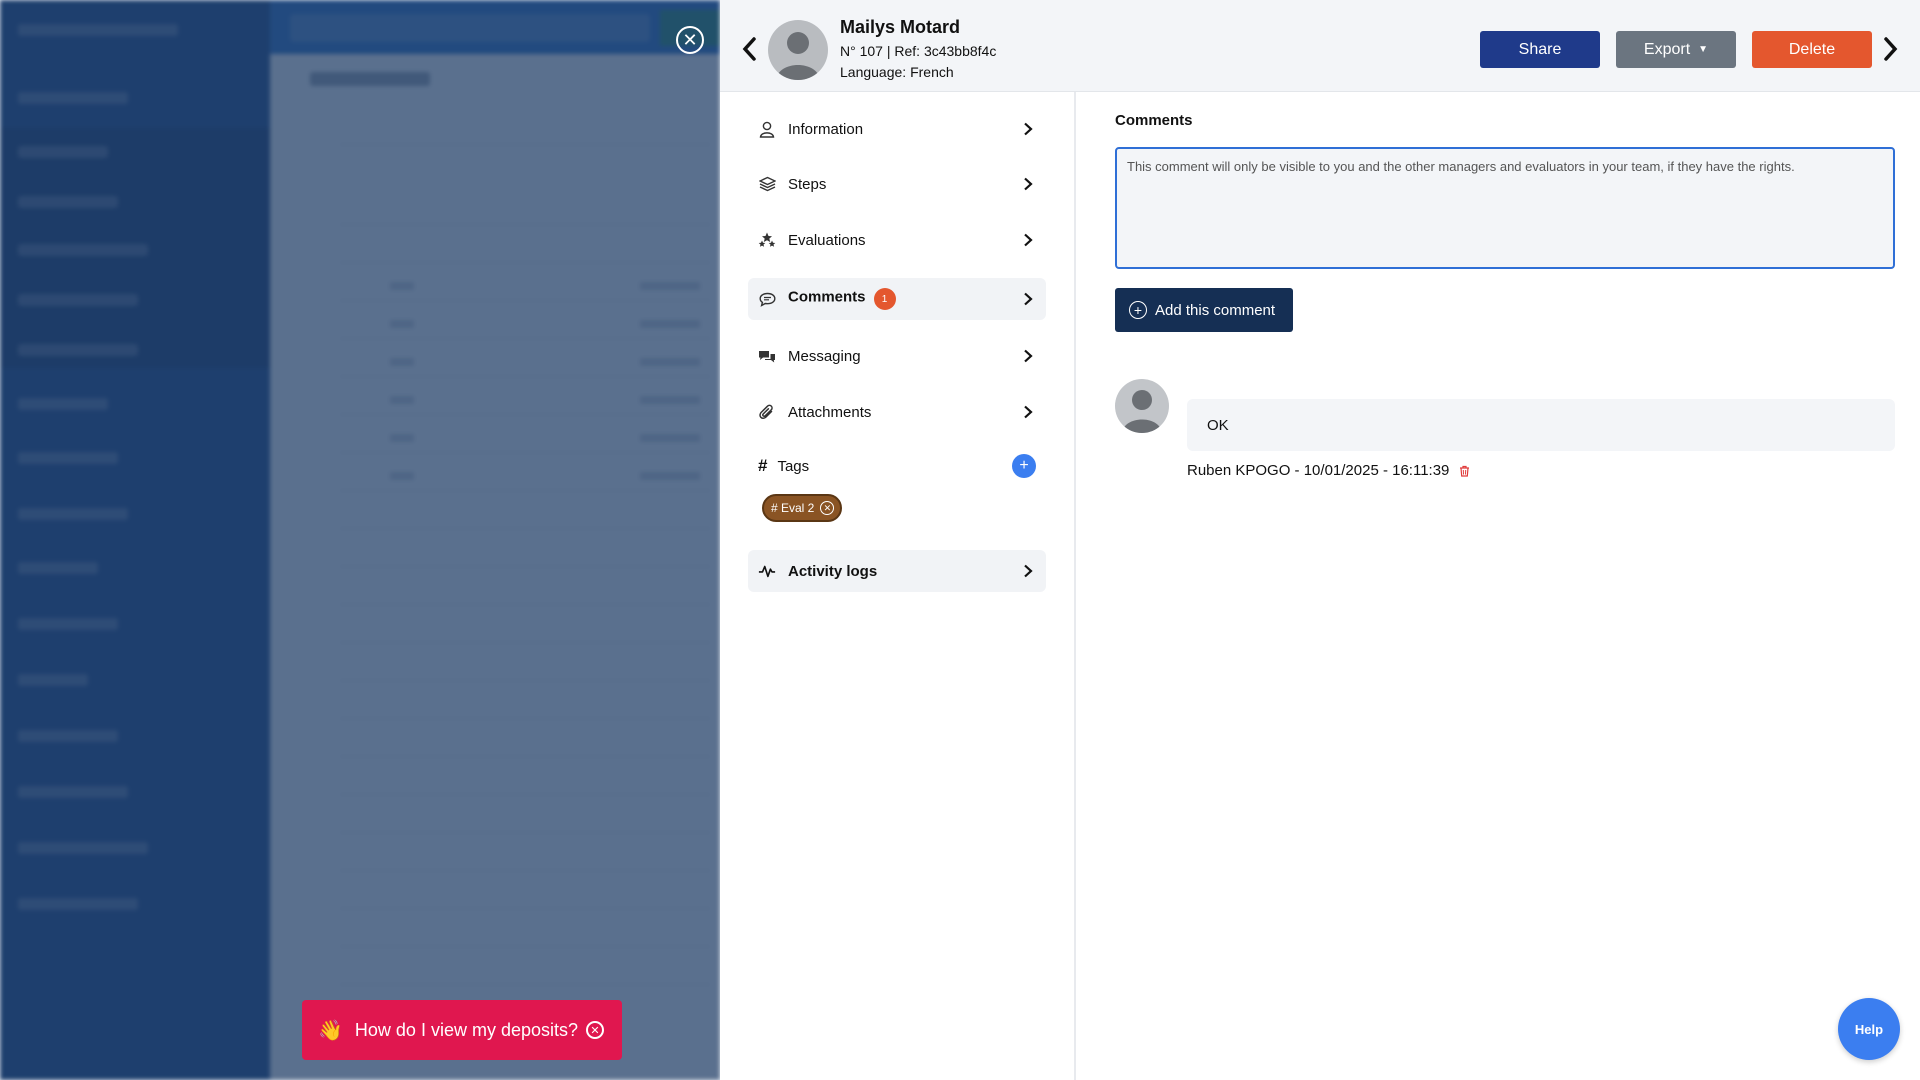  Describe the element at coordinates (1318, 470) in the screenshot. I see `comment-author-date: Ruben KPOGO - 10/01/2025 - 16:11:39` at that location.